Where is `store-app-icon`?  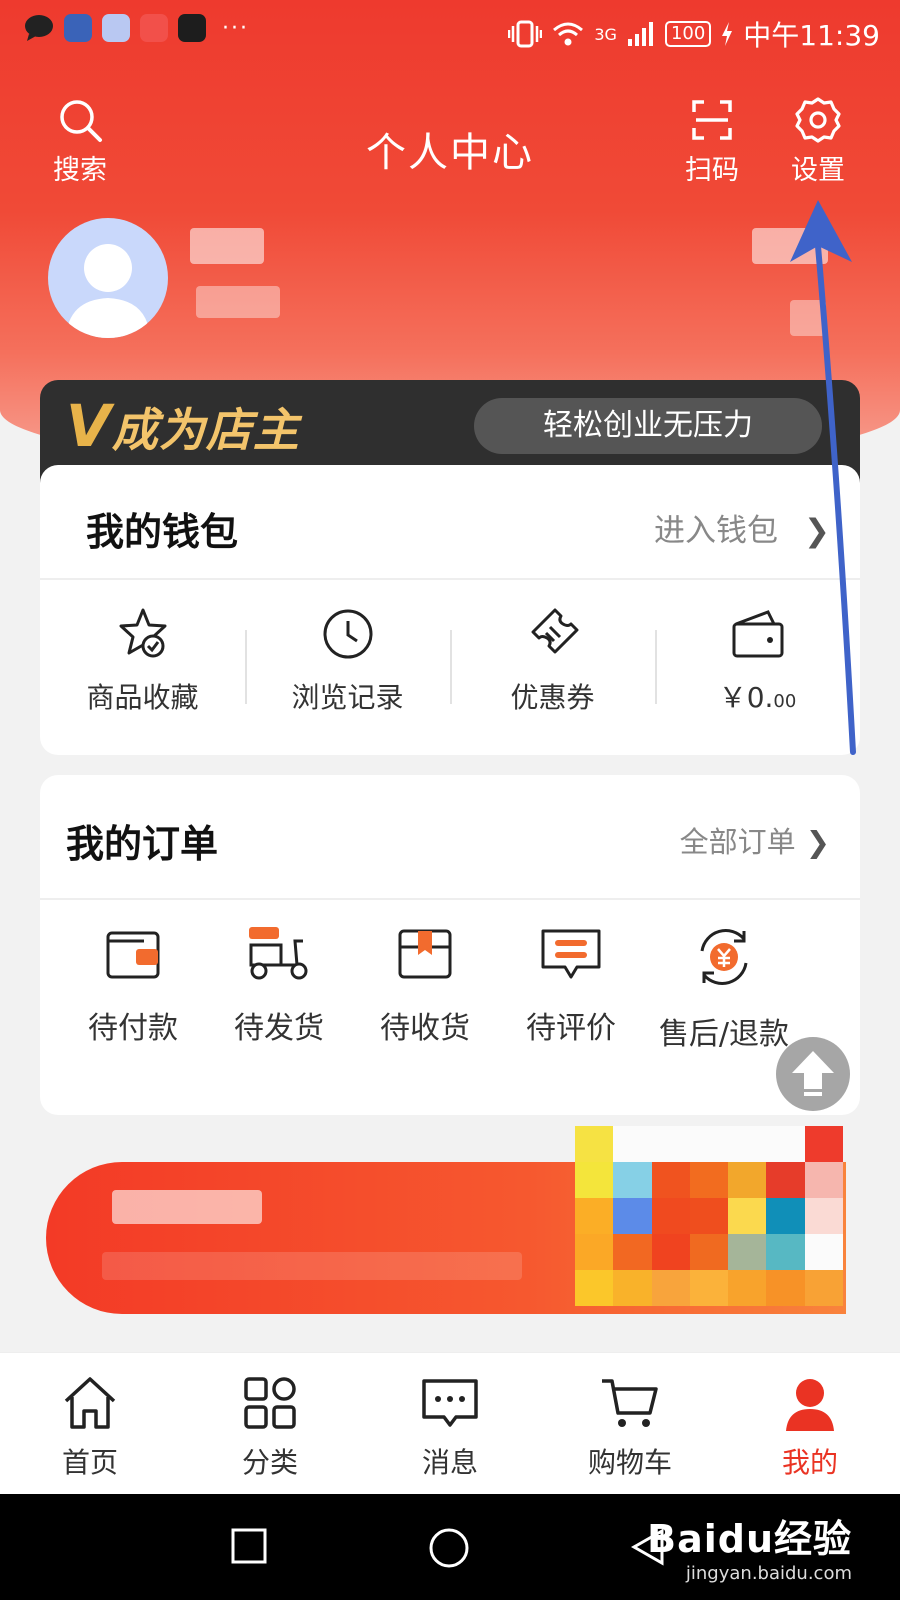 store-app-icon is located at coordinates (192, 28).